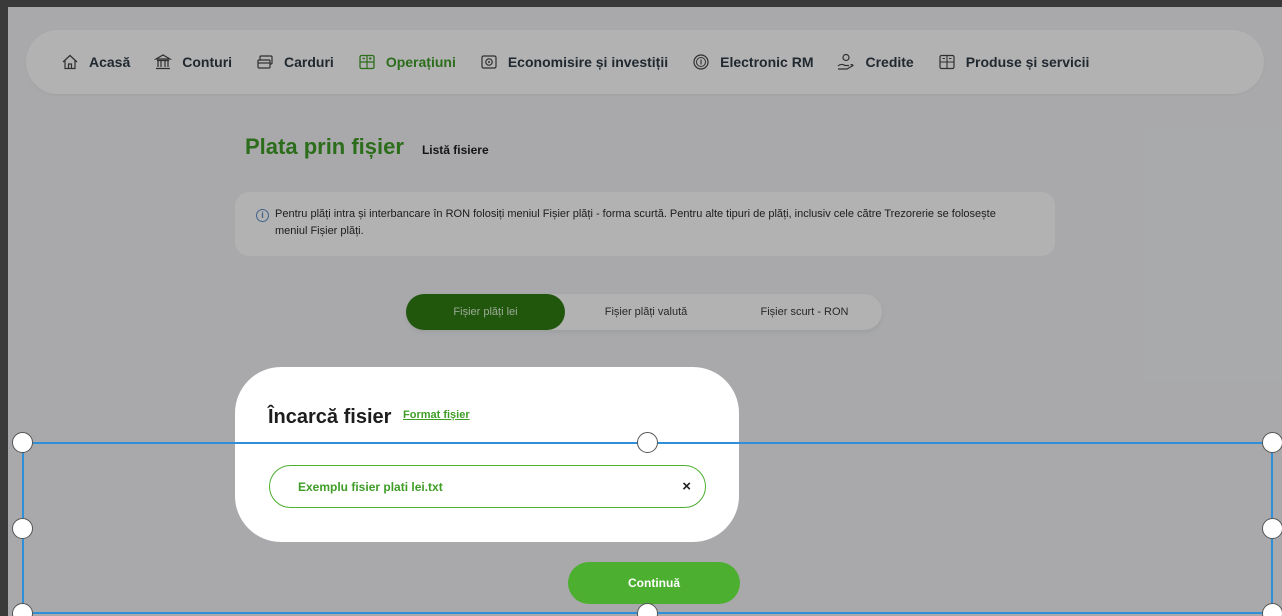 Image resolution: width=1282 pixels, height=616 pixels. What do you see at coordinates (22, 442) in the screenshot?
I see `resize-handle-top-left` at bounding box center [22, 442].